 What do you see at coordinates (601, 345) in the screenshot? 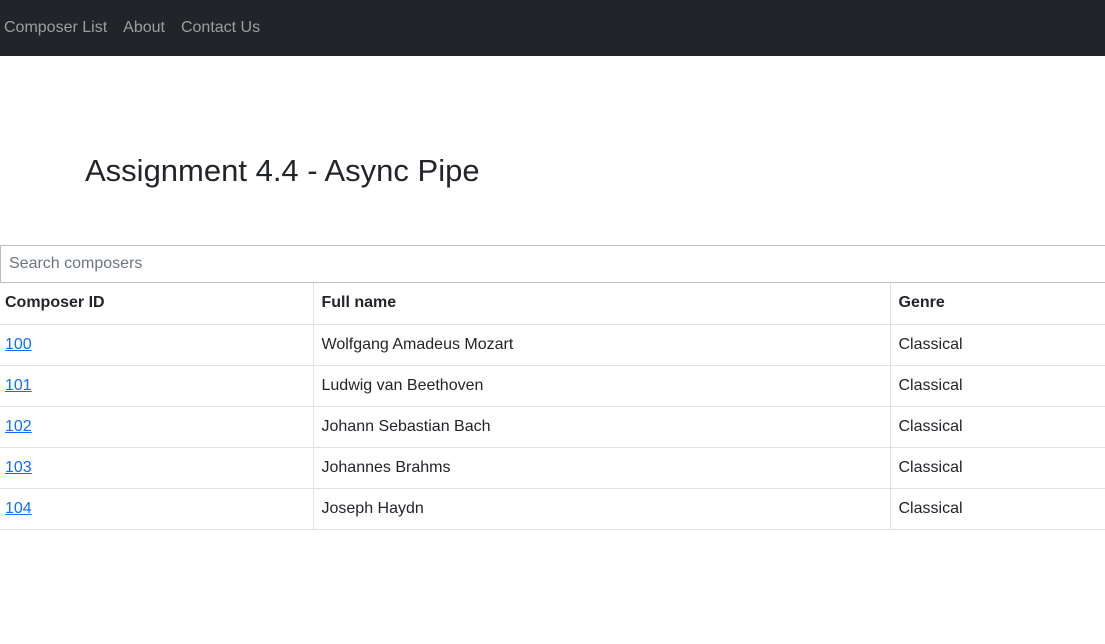
I see `cell-full-name: Wolfgang Amadeus Mozart` at bounding box center [601, 345].